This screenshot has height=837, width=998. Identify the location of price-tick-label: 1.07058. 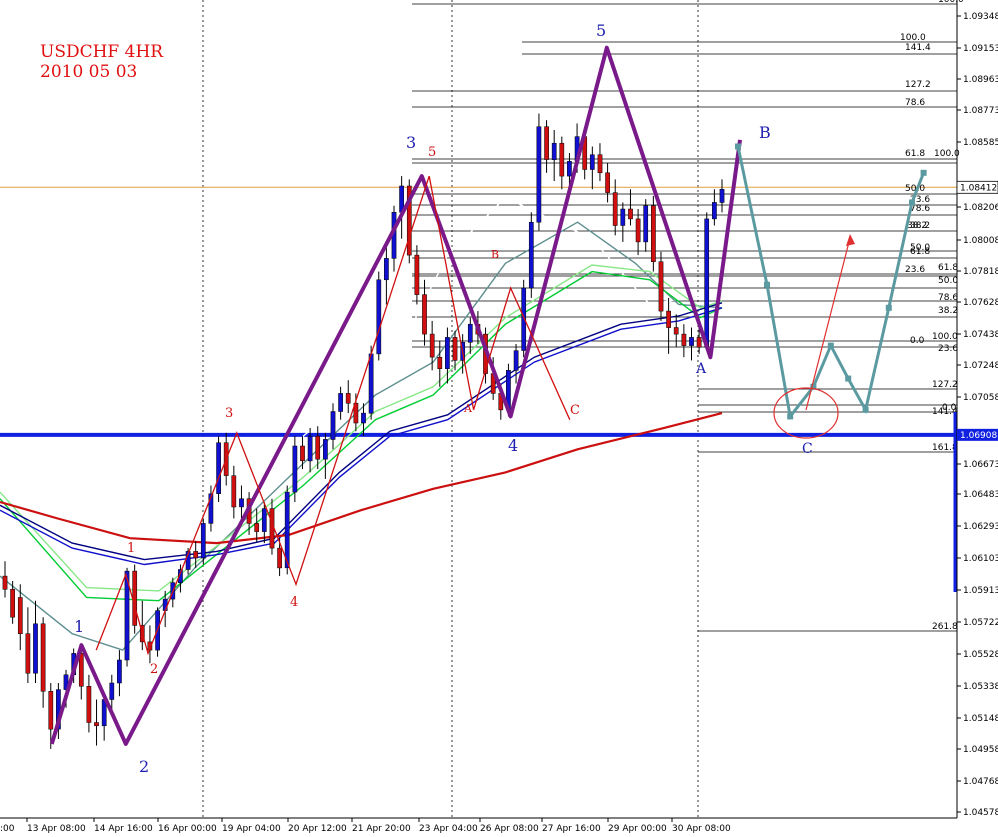
(980, 398).